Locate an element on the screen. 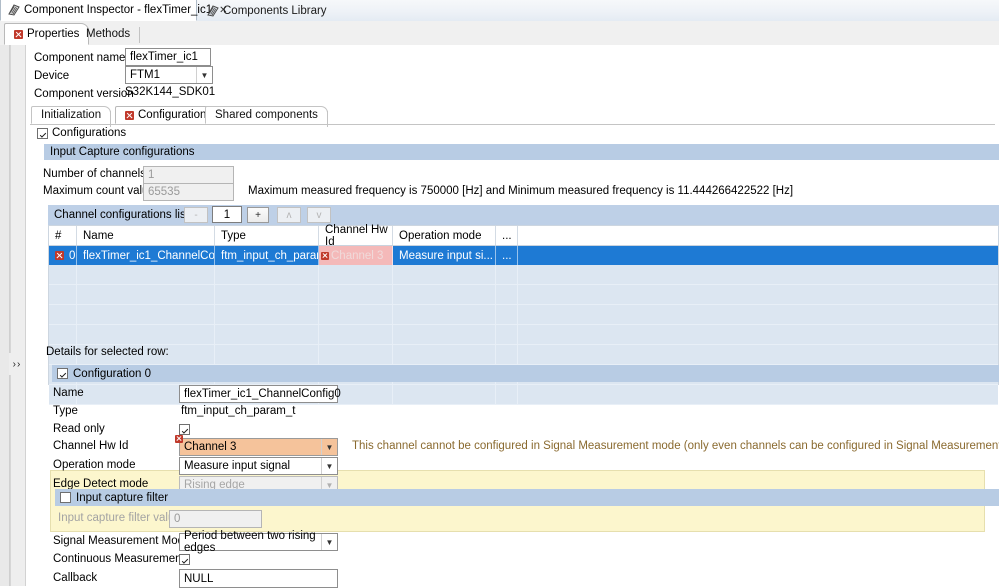  configuration-group-checkbox is located at coordinates (62, 373).